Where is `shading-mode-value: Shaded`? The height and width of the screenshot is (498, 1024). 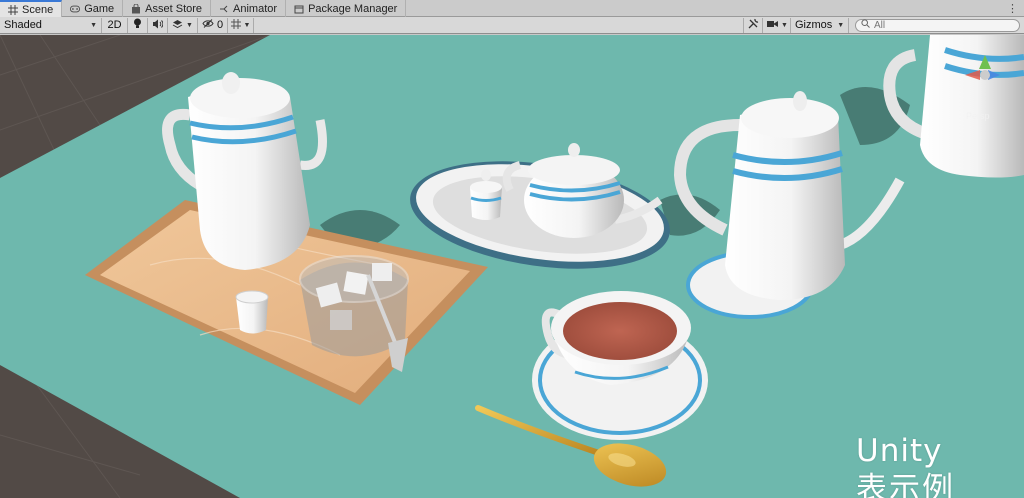
shading-mode-value: Shaded is located at coordinates (23, 25).